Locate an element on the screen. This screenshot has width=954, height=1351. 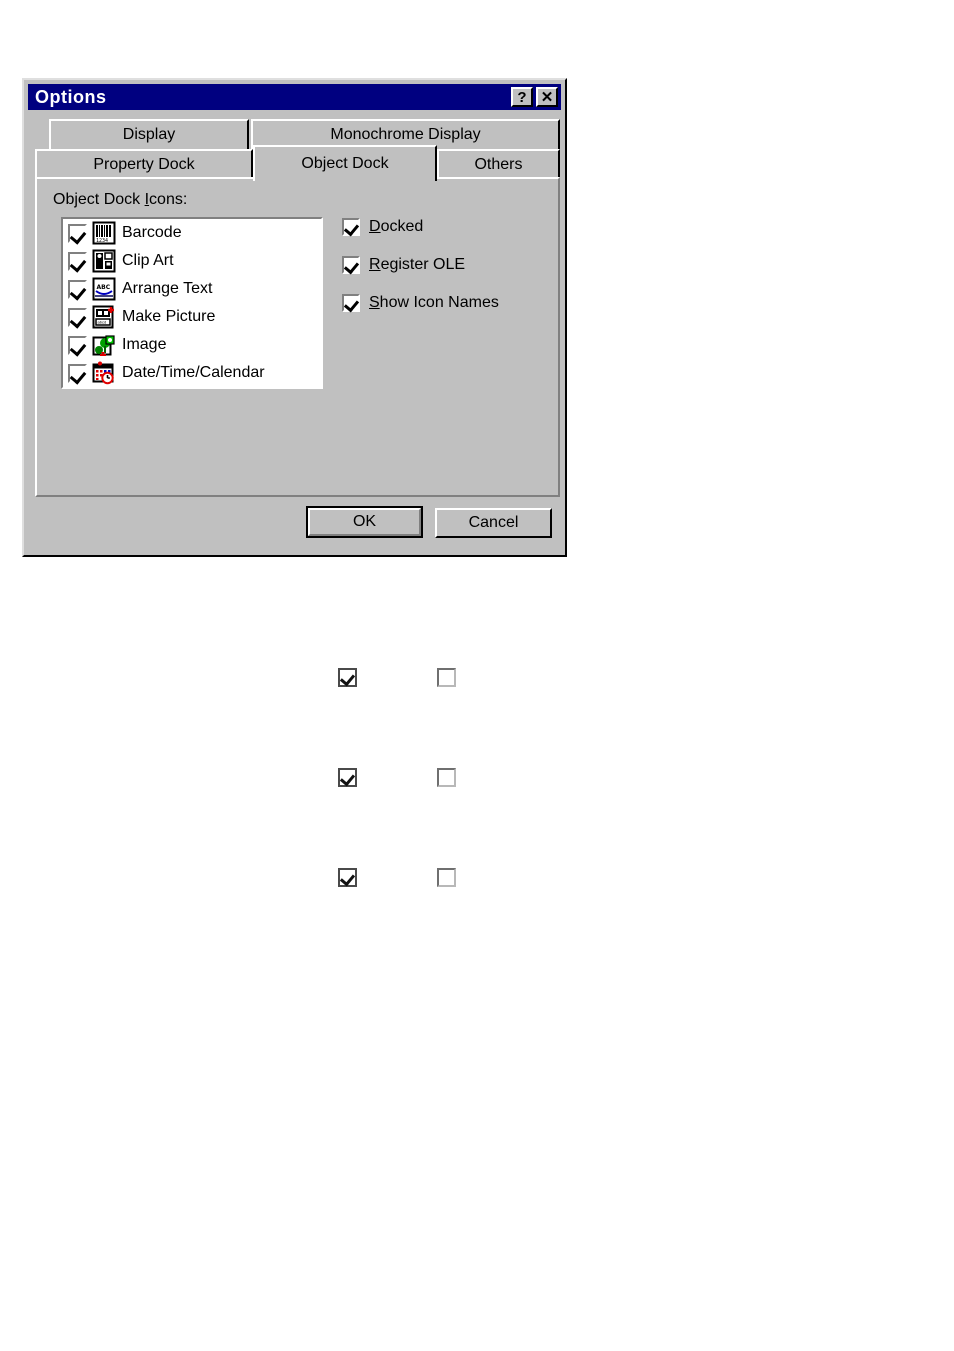
tab-property-dock: Property Dock is located at coordinates (144, 164).